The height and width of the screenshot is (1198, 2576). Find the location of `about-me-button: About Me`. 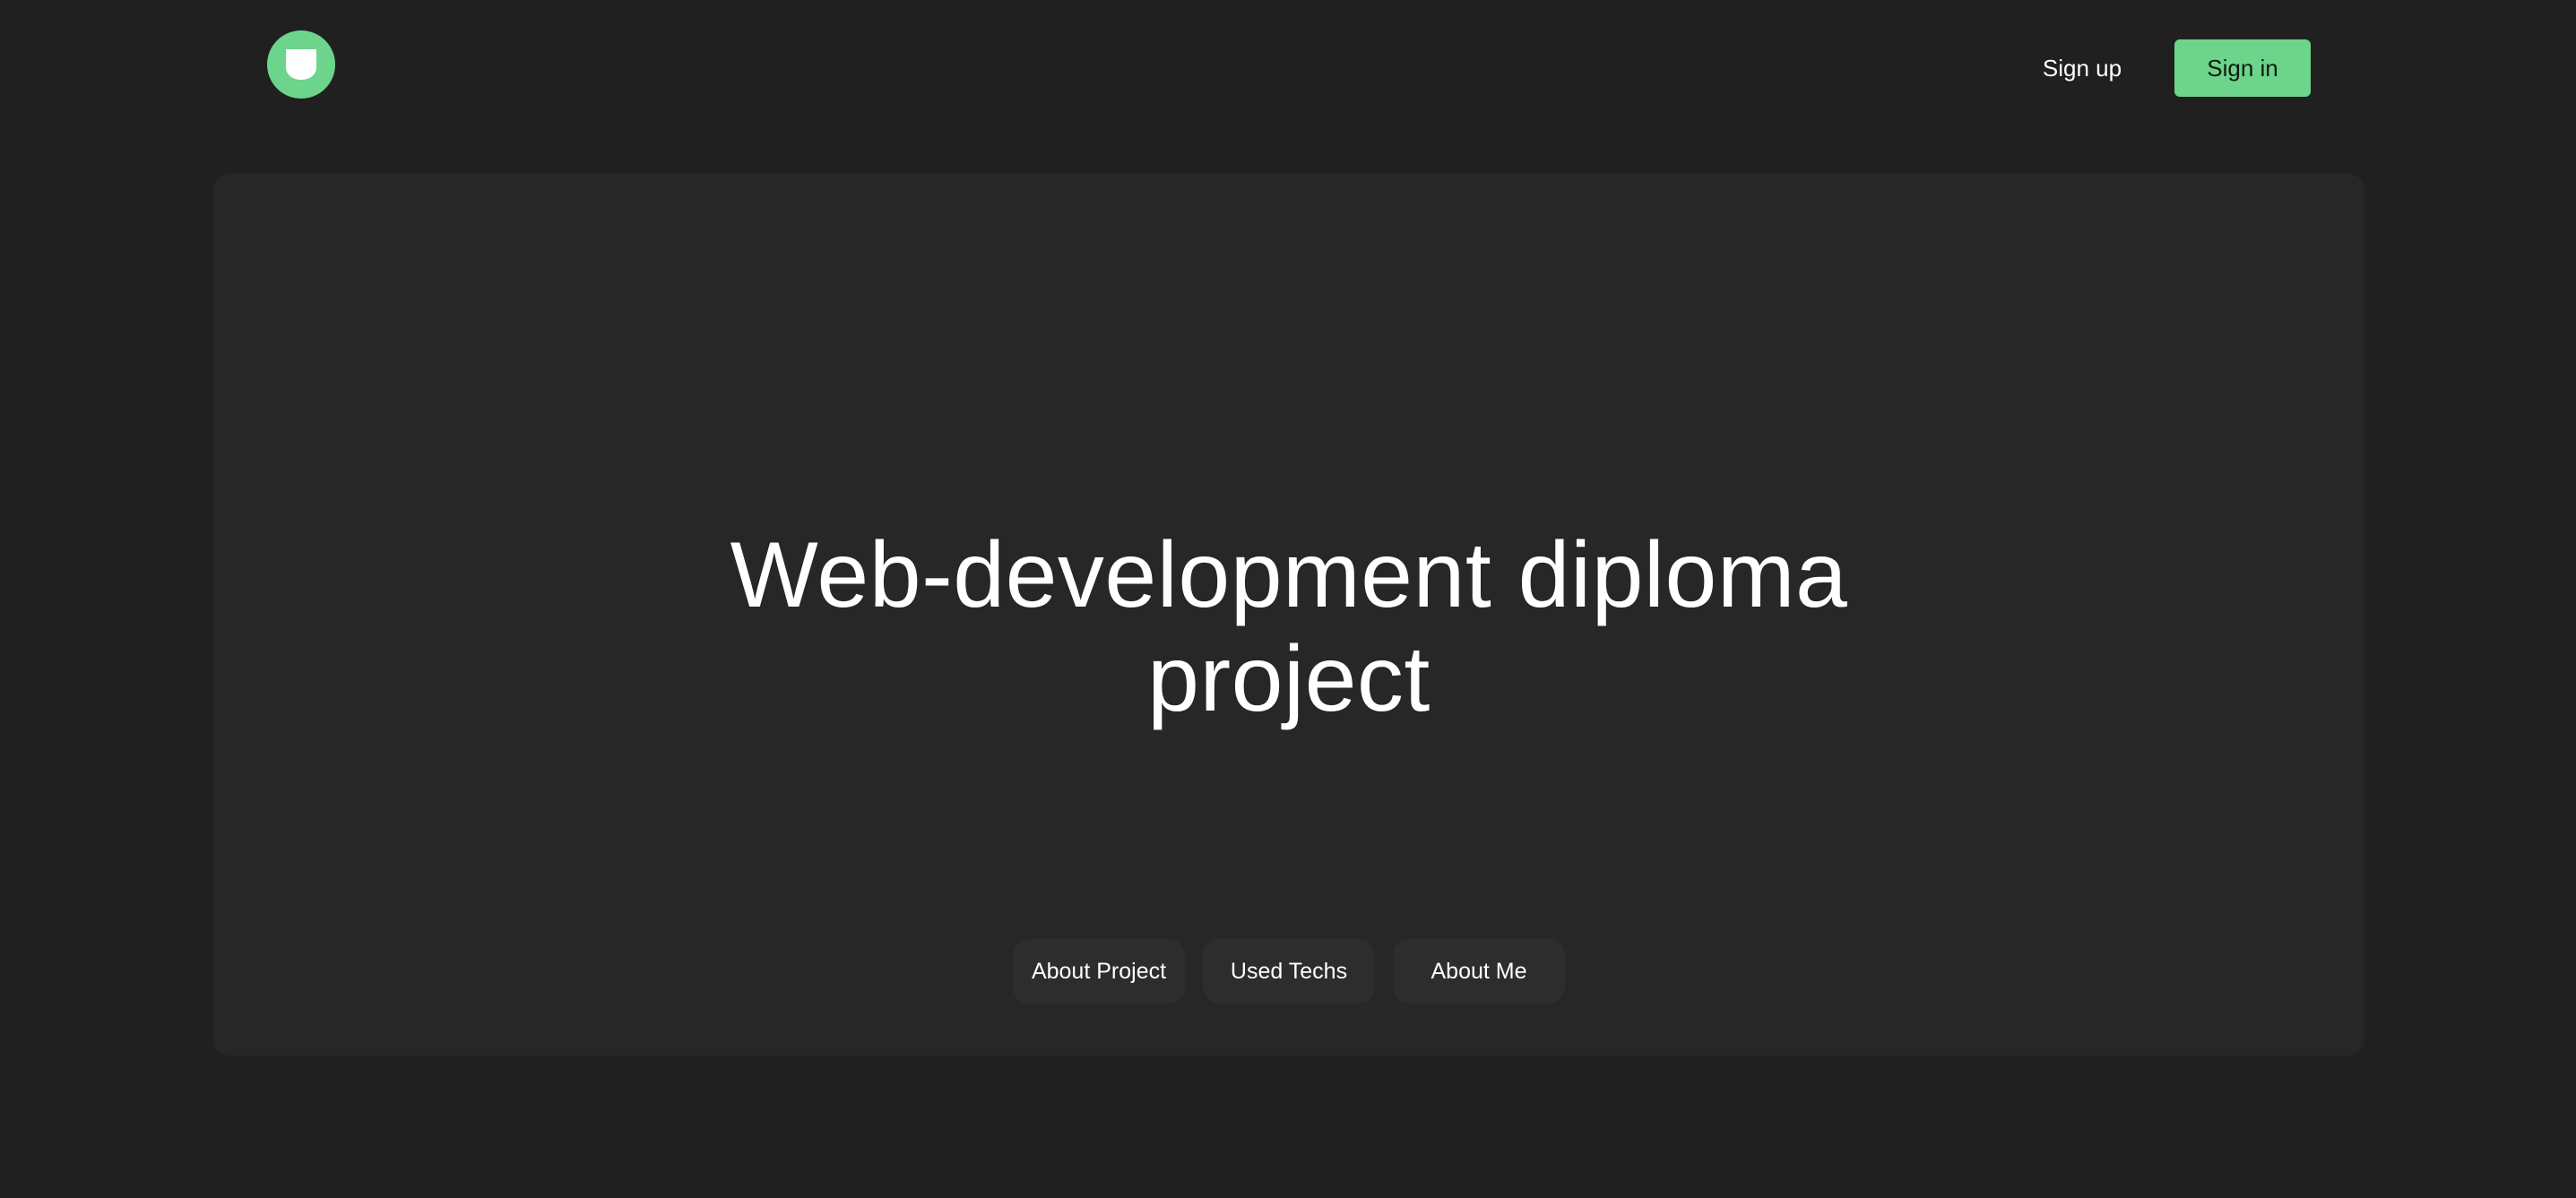

about-me-button: About Me is located at coordinates (1479, 972).